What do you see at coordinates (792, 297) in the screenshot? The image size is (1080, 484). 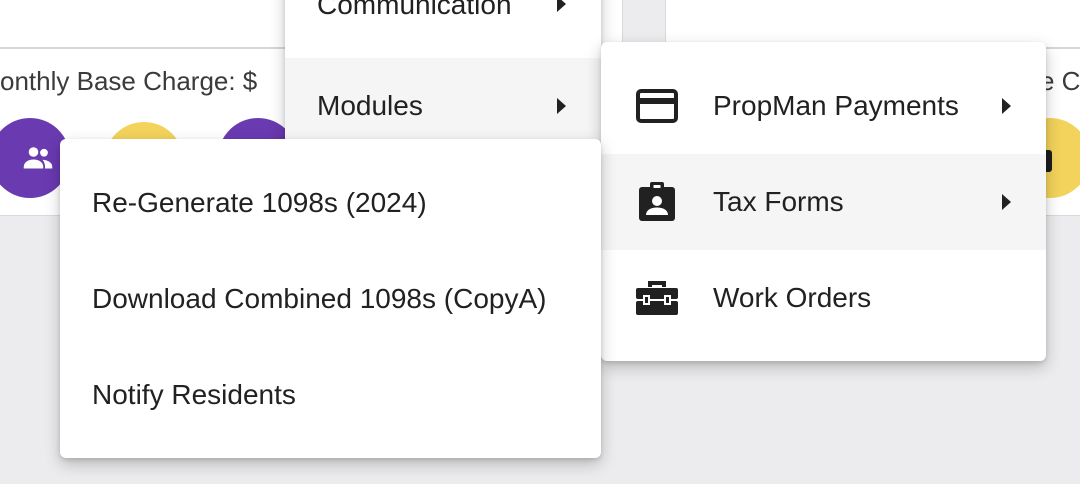 I see `menu-item-label: Work Orders` at bounding box center [792, 297].